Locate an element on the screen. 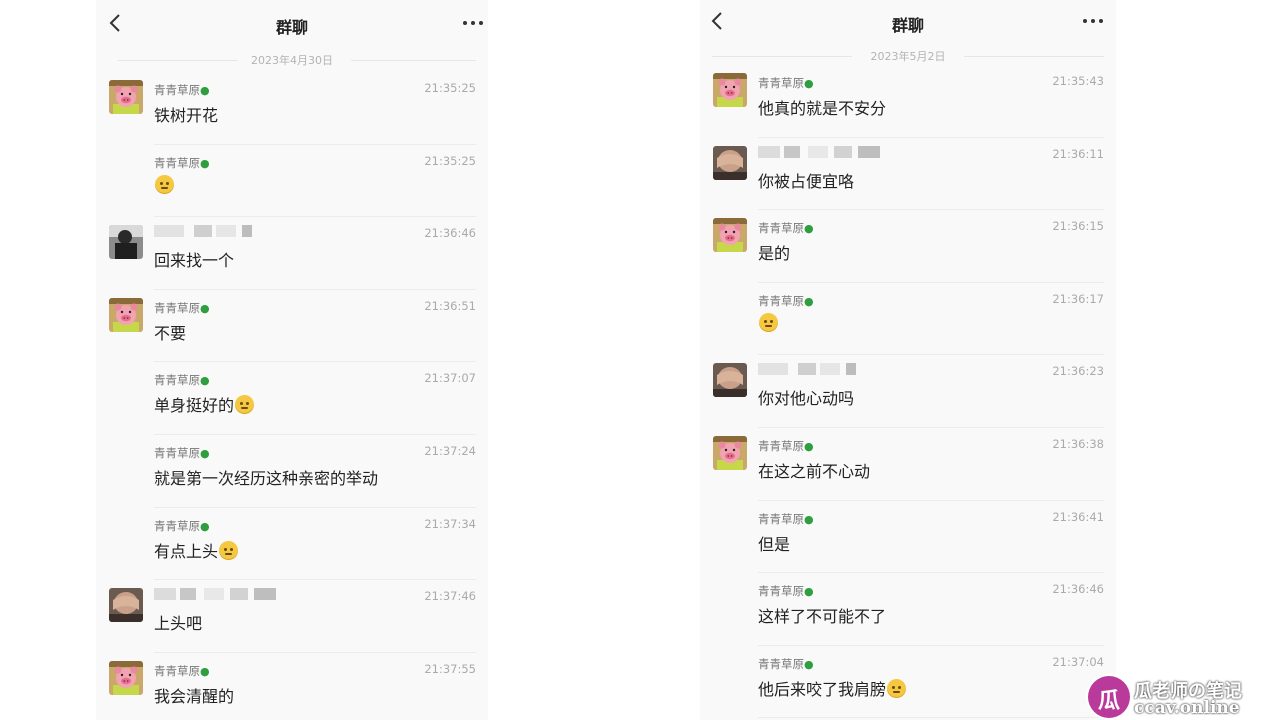  timestamp: 21:35:25 is located at coordinates (450, 88).